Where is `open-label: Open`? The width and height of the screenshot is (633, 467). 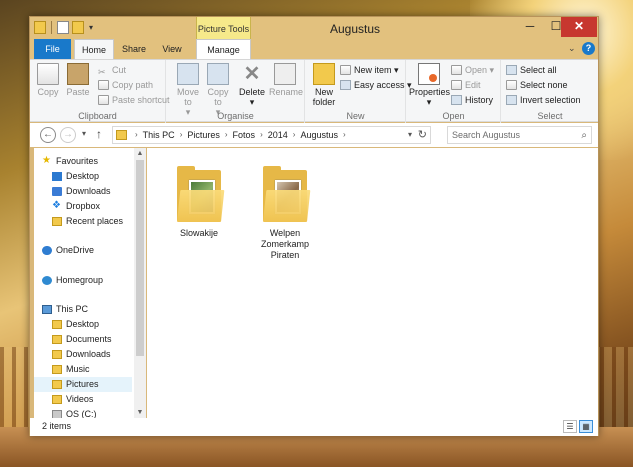
open-label: Open is located at coordinates (476, 70).